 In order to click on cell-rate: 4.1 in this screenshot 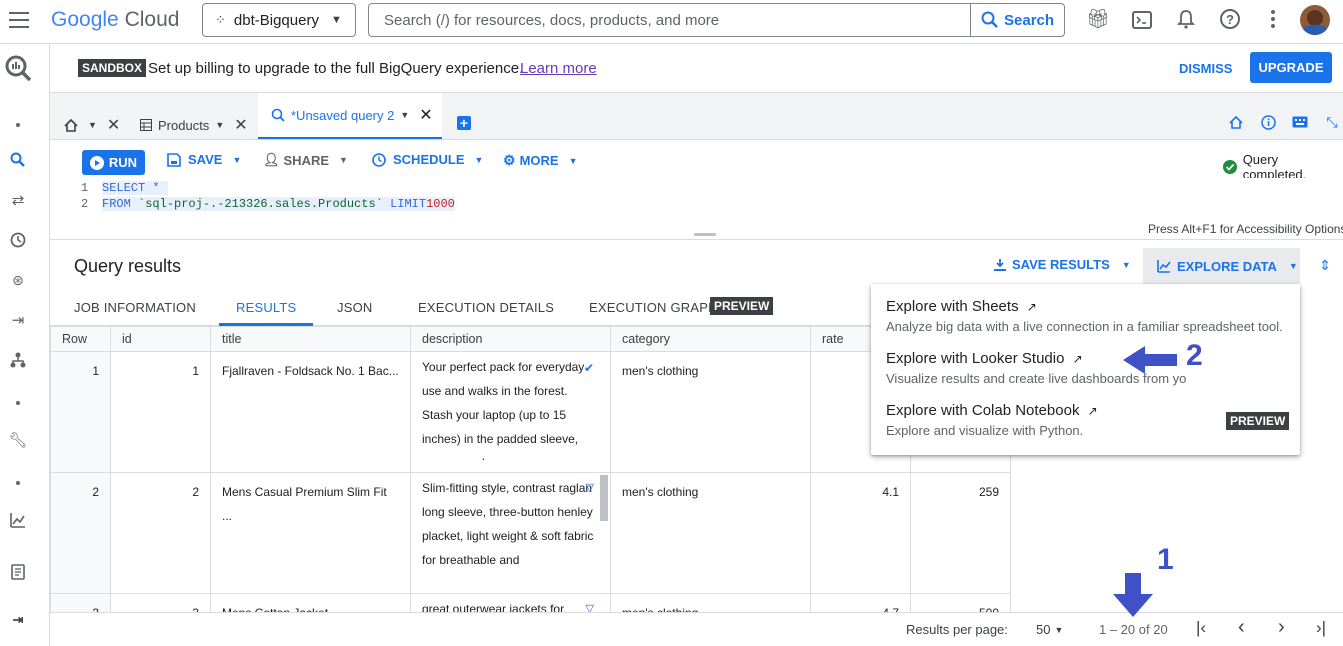, I will do `click(860, 533)`.